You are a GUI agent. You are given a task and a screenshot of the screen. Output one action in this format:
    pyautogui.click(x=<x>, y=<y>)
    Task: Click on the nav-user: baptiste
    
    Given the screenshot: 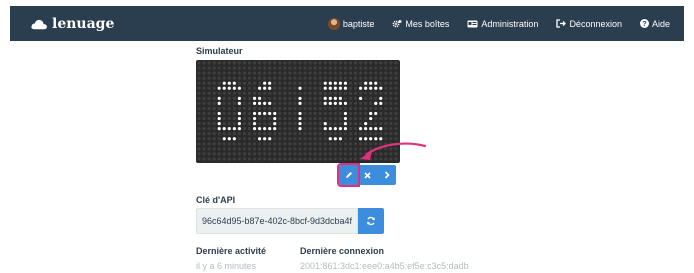 What is the action you would take?
    pyautogui.click(x=351, y=23)
    